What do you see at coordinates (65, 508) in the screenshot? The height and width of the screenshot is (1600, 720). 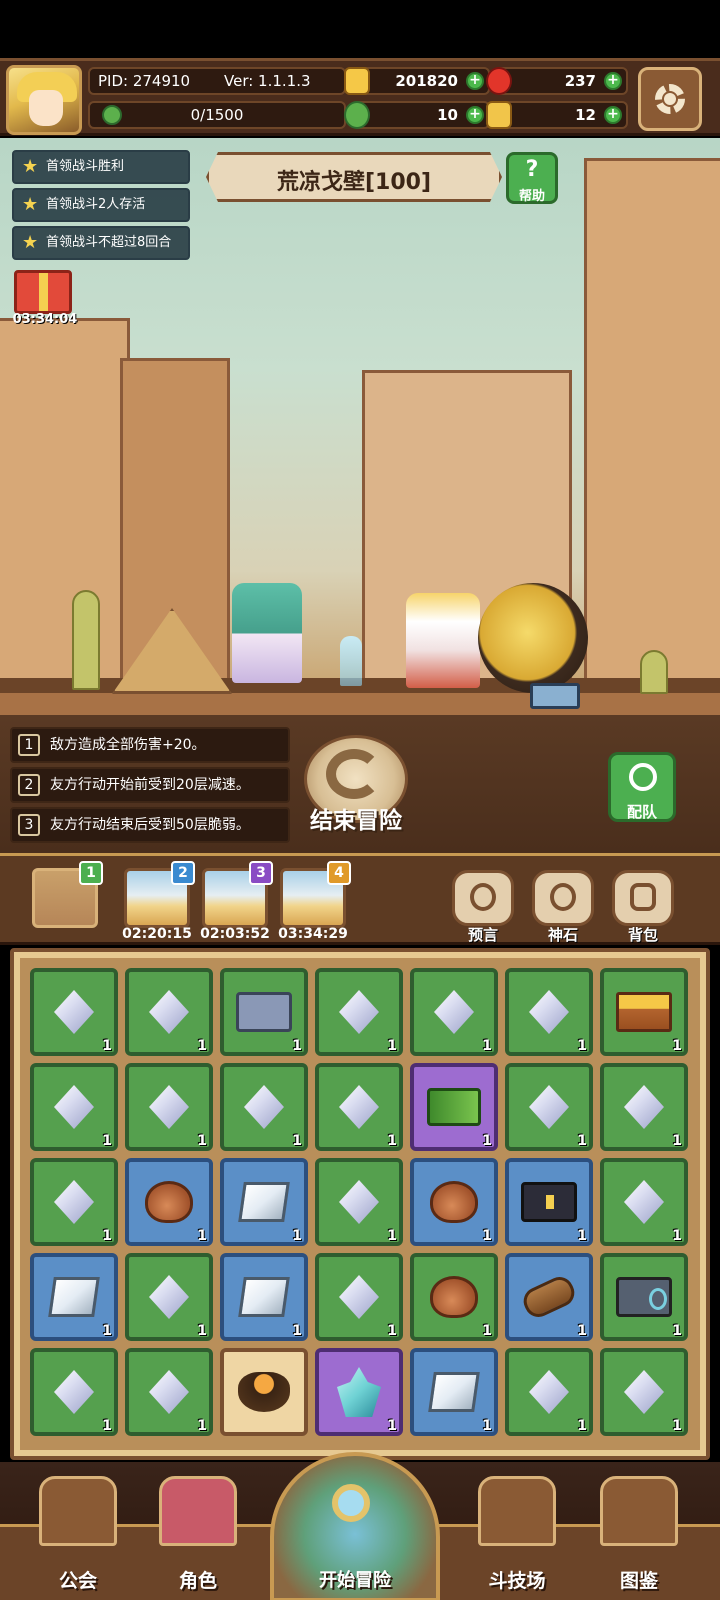 I see `left-cliff` at bounding box center [65, 508].